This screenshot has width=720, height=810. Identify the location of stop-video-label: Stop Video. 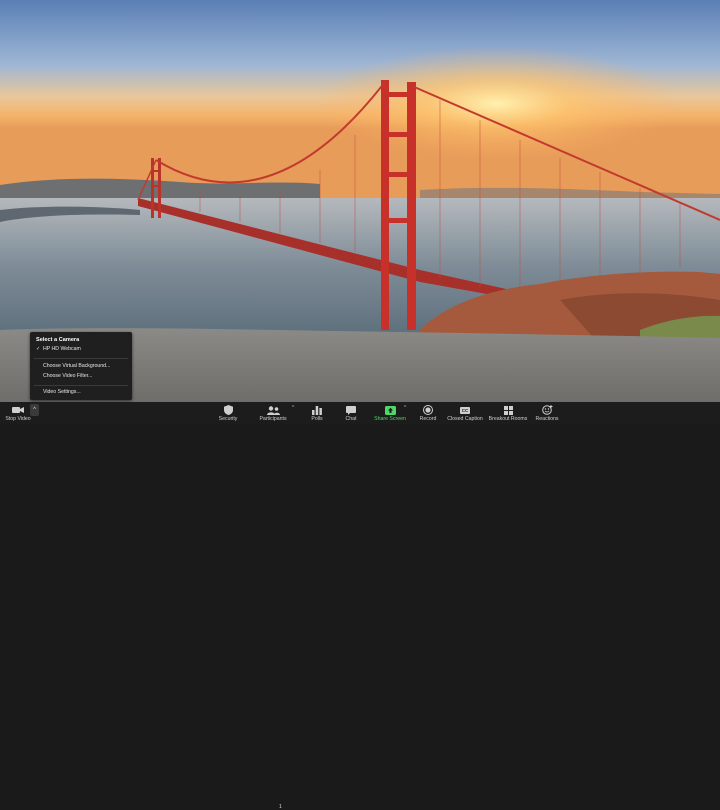
(18, 418).